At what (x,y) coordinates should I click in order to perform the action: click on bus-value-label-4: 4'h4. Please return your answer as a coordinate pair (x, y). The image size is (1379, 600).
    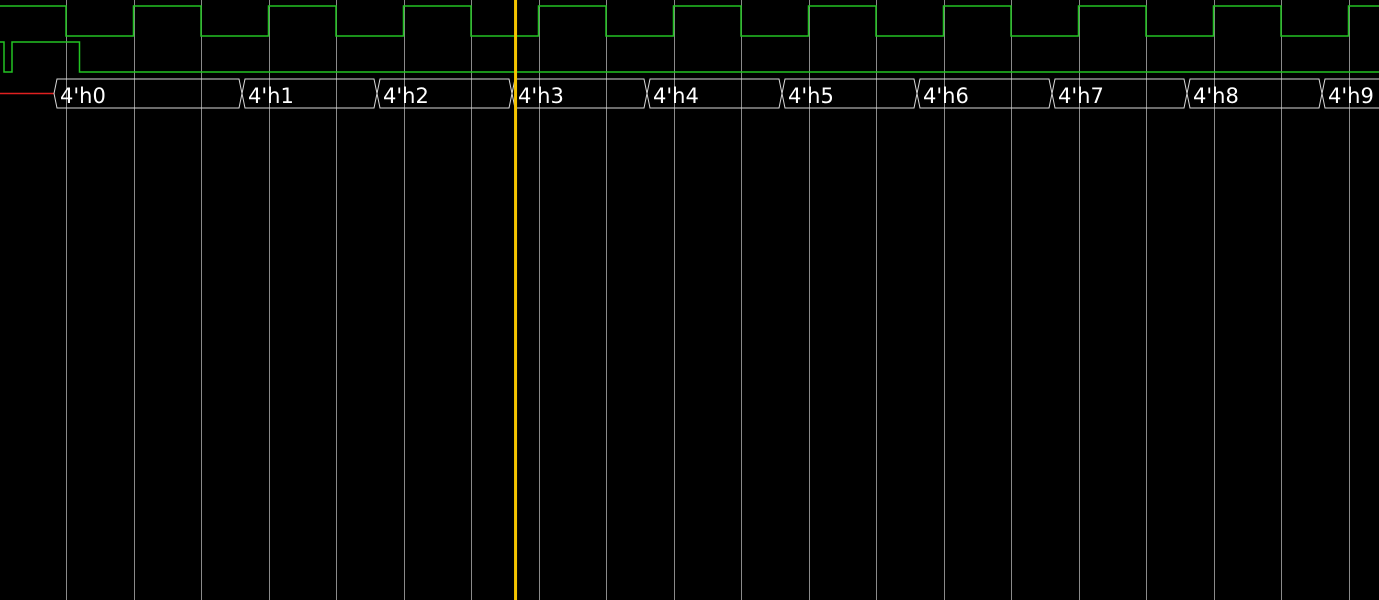
    Looking at the image, I should click on (676, 96).